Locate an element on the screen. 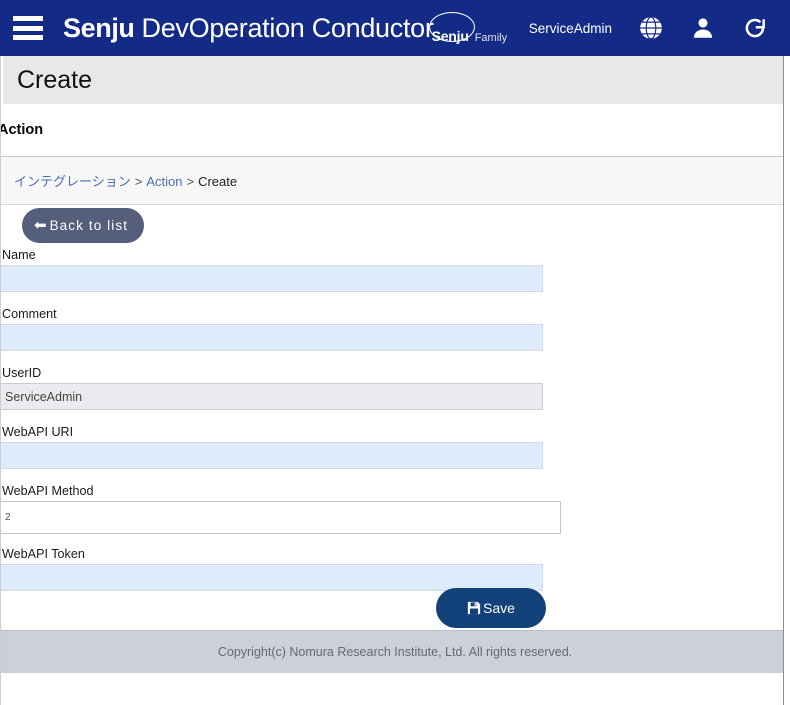 The height and width of the screenshot is (705, 790). breadcrumb-item-integration: インテグレーション is located at coordinates (72, 181).